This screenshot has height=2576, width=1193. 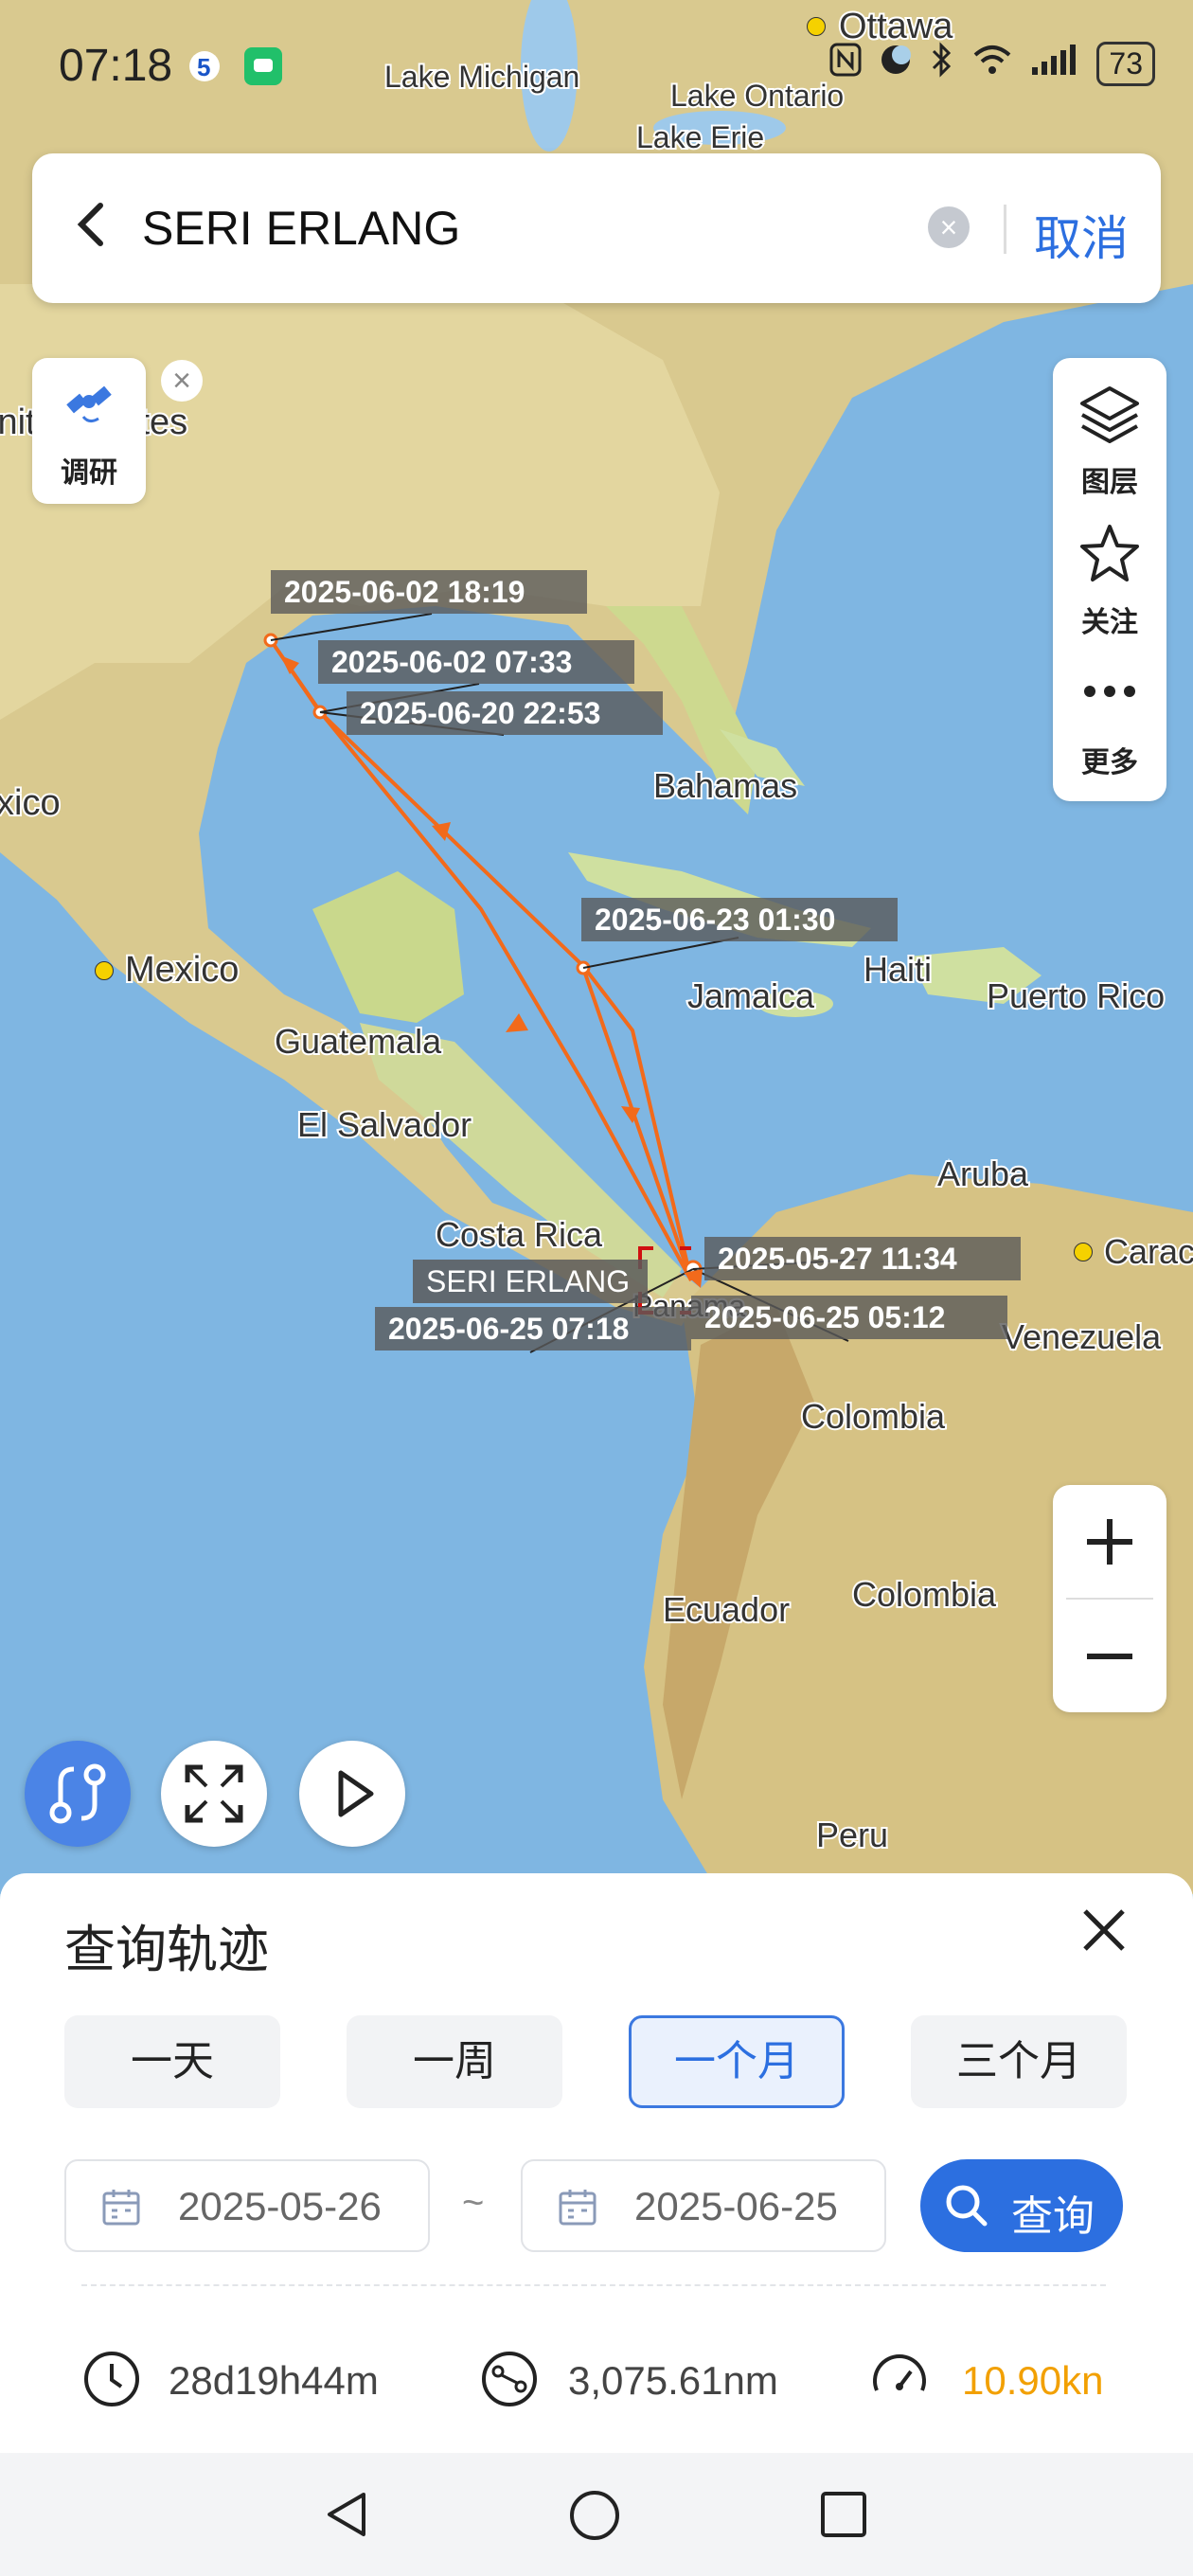 What do you see at coordinates (1109, 762) in the screenshot?
I see `more-label: 更多` at bounding box center [1109, 762].